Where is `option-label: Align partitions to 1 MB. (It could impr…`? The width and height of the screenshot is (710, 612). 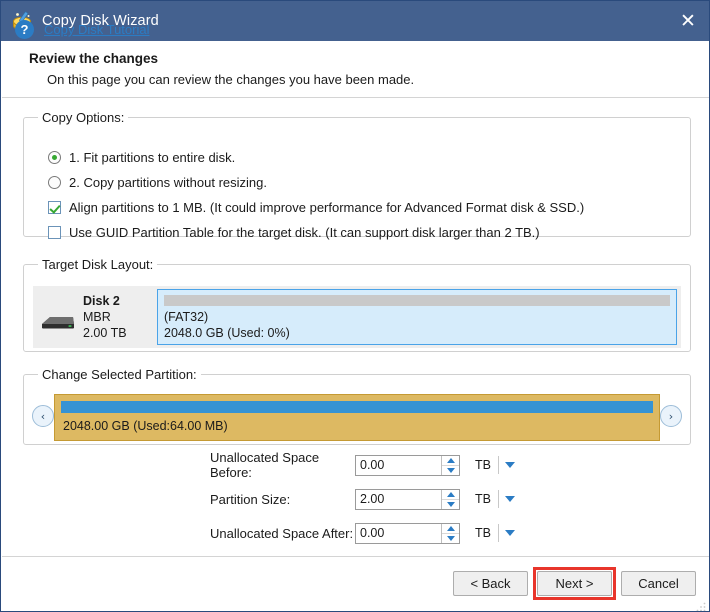 option-label: Align partitions to 1 MB. (It could impr… is located at coordinates (327, 207).